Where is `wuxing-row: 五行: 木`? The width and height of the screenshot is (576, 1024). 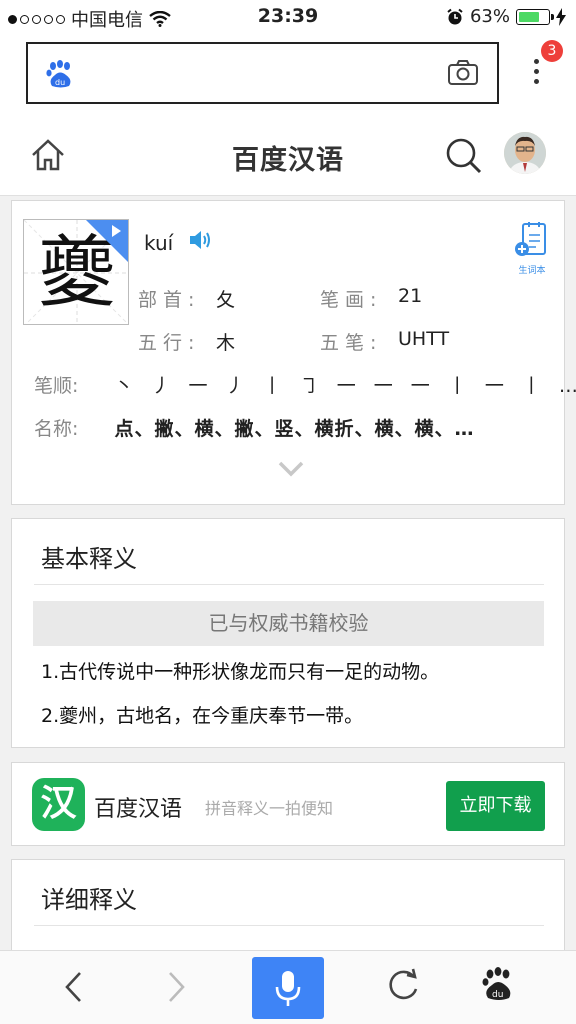
wuxing-row: 五行: 木 is located at coordinates (186, 341).